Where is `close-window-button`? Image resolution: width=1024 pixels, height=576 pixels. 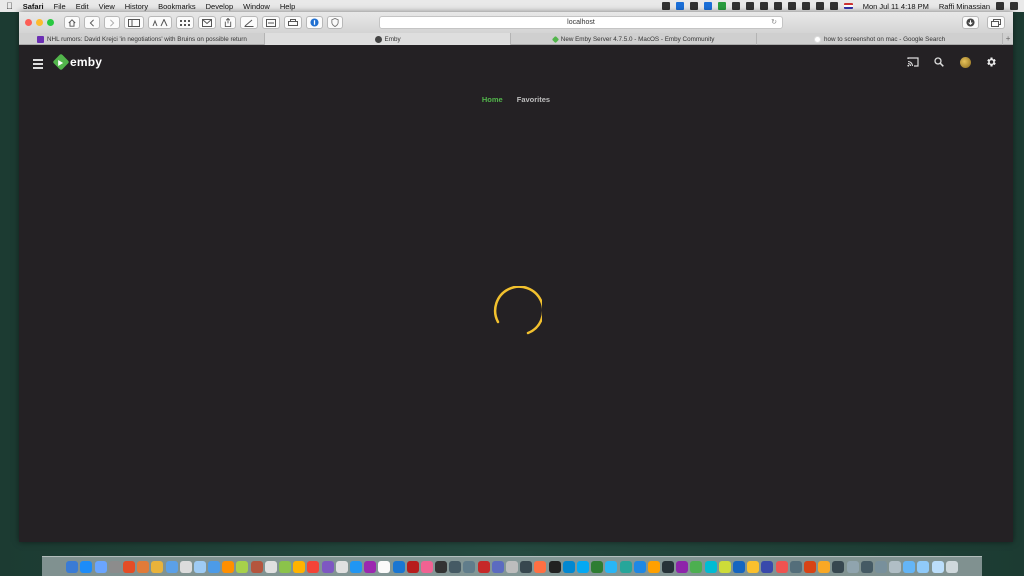
close-window-button is located at coordinates (28, 22).